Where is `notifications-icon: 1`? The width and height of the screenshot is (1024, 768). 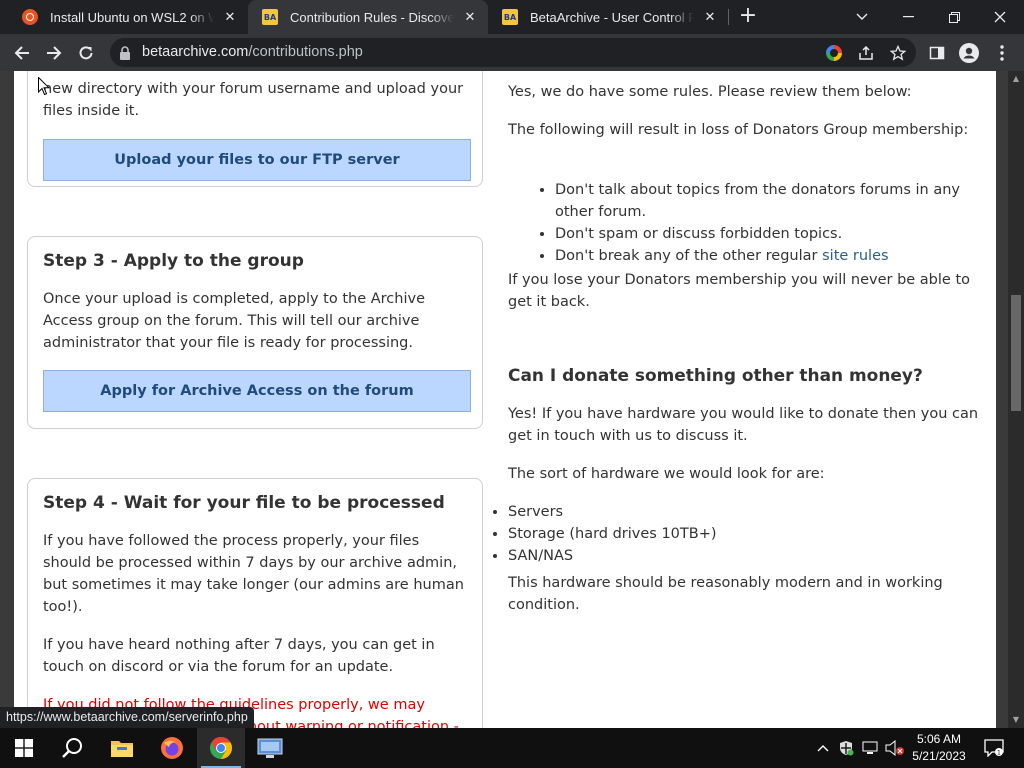 notifications-icon: 1 is located at coordinates (994, 748).